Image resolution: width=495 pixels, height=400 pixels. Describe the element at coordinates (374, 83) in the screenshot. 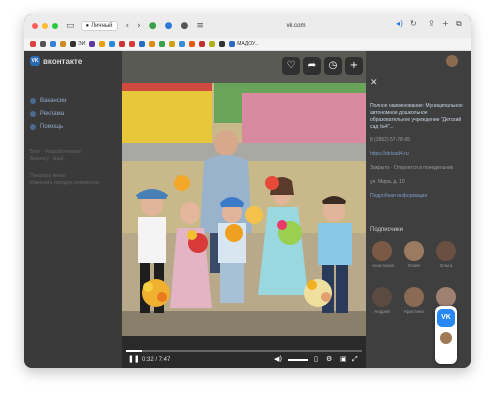

I see `close-icon: ✕` at that location.